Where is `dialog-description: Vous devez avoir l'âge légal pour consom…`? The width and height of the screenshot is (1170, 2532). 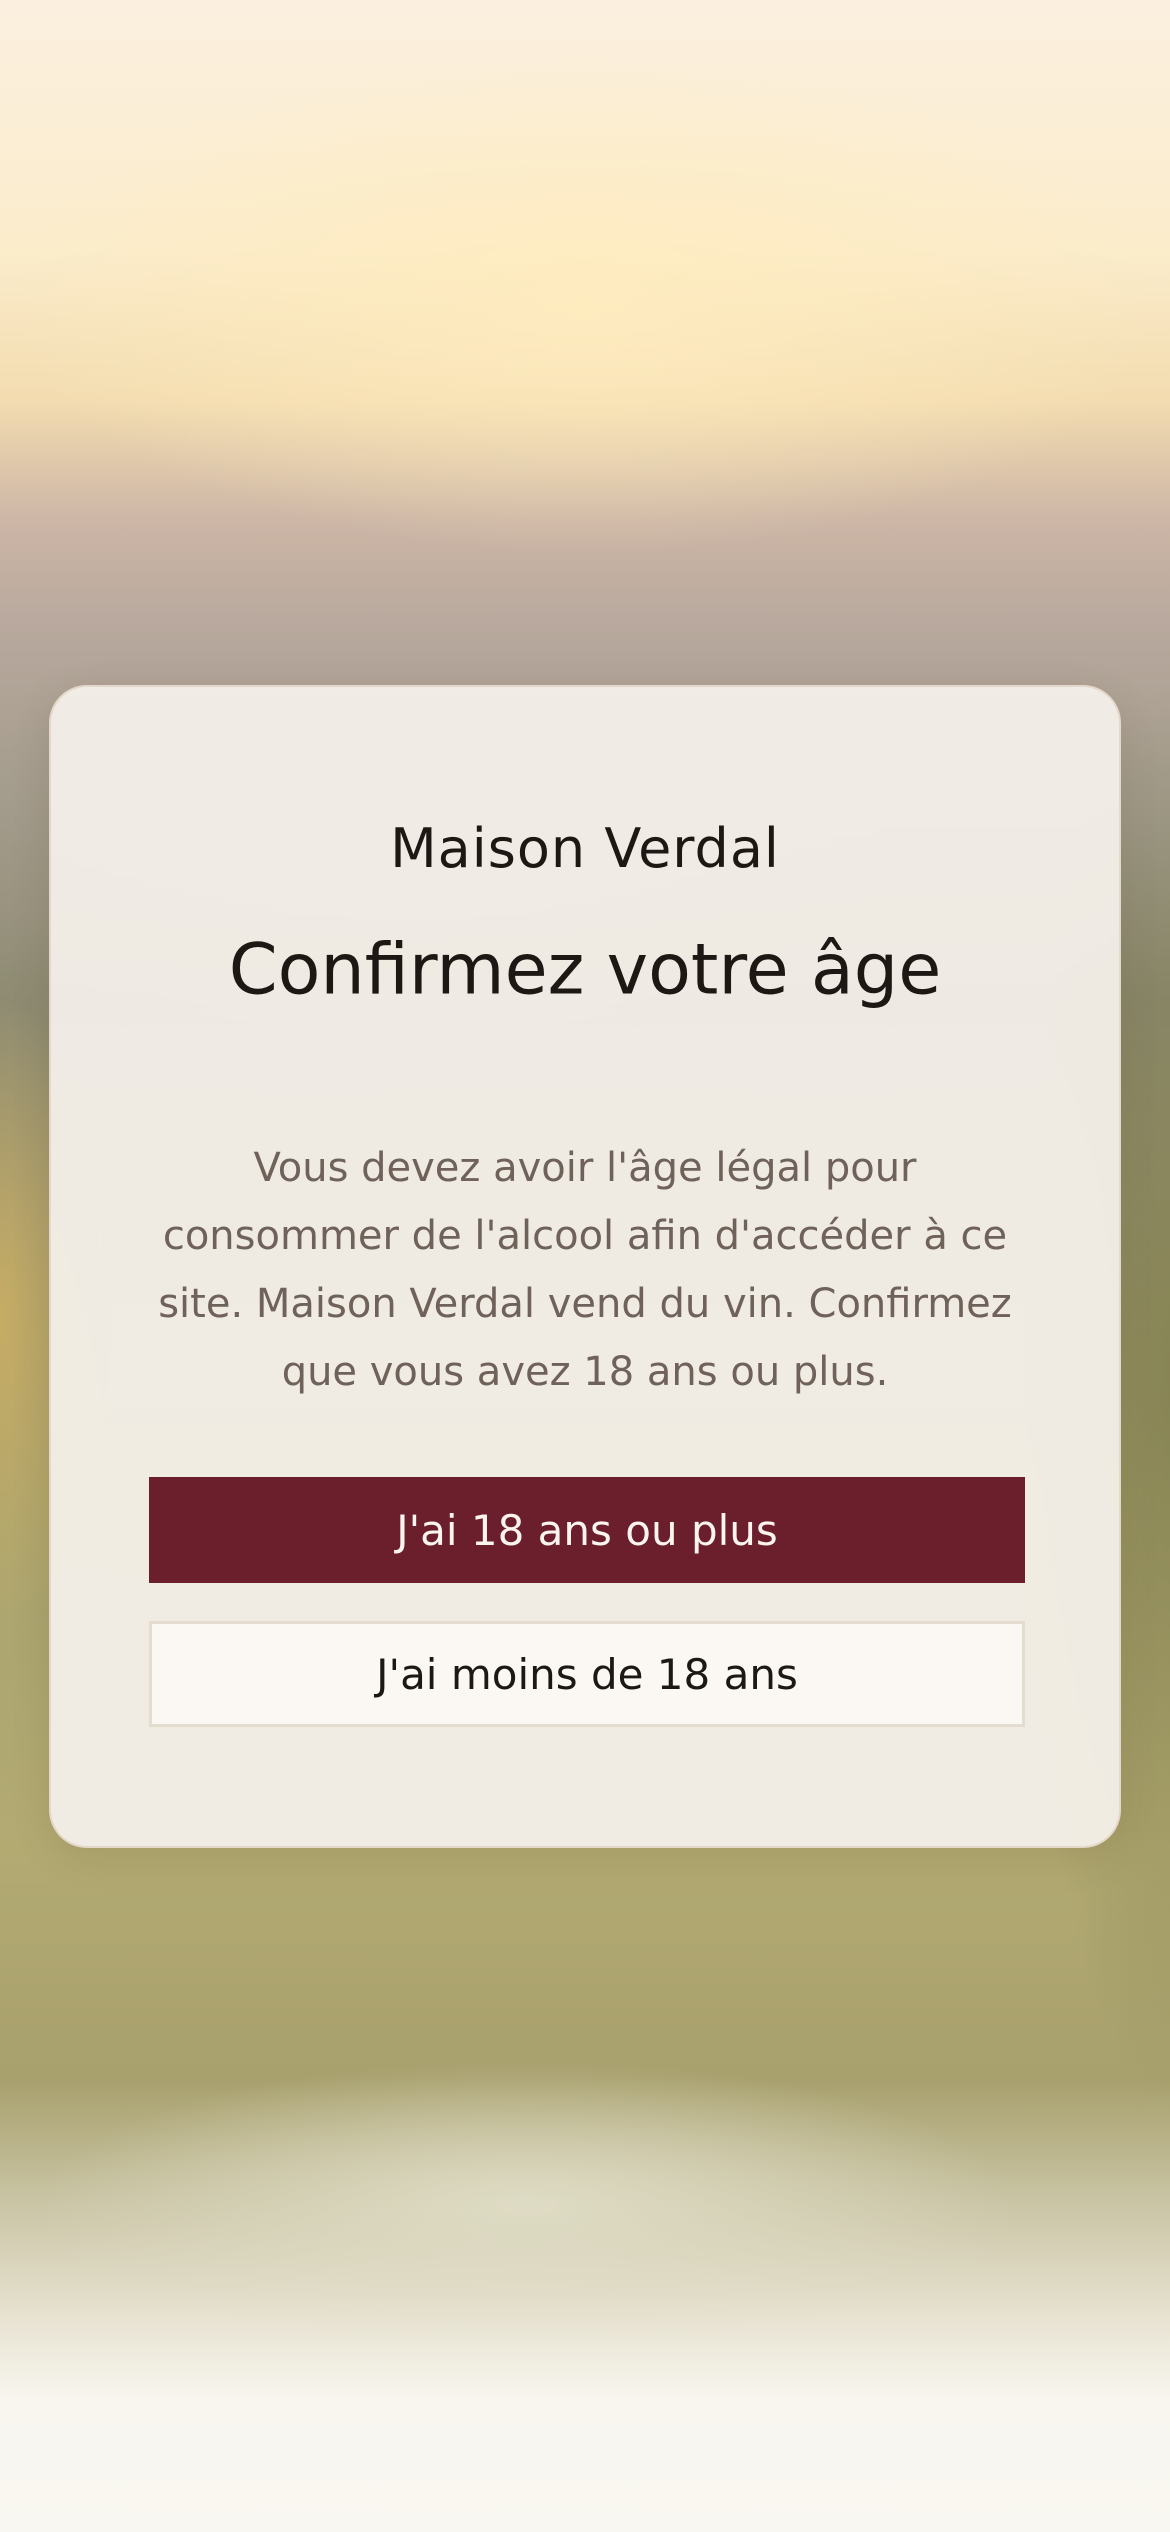
dialog-description: Vous devez avoir l'âge légal pour consom… is located at coordinates (585, 1270).